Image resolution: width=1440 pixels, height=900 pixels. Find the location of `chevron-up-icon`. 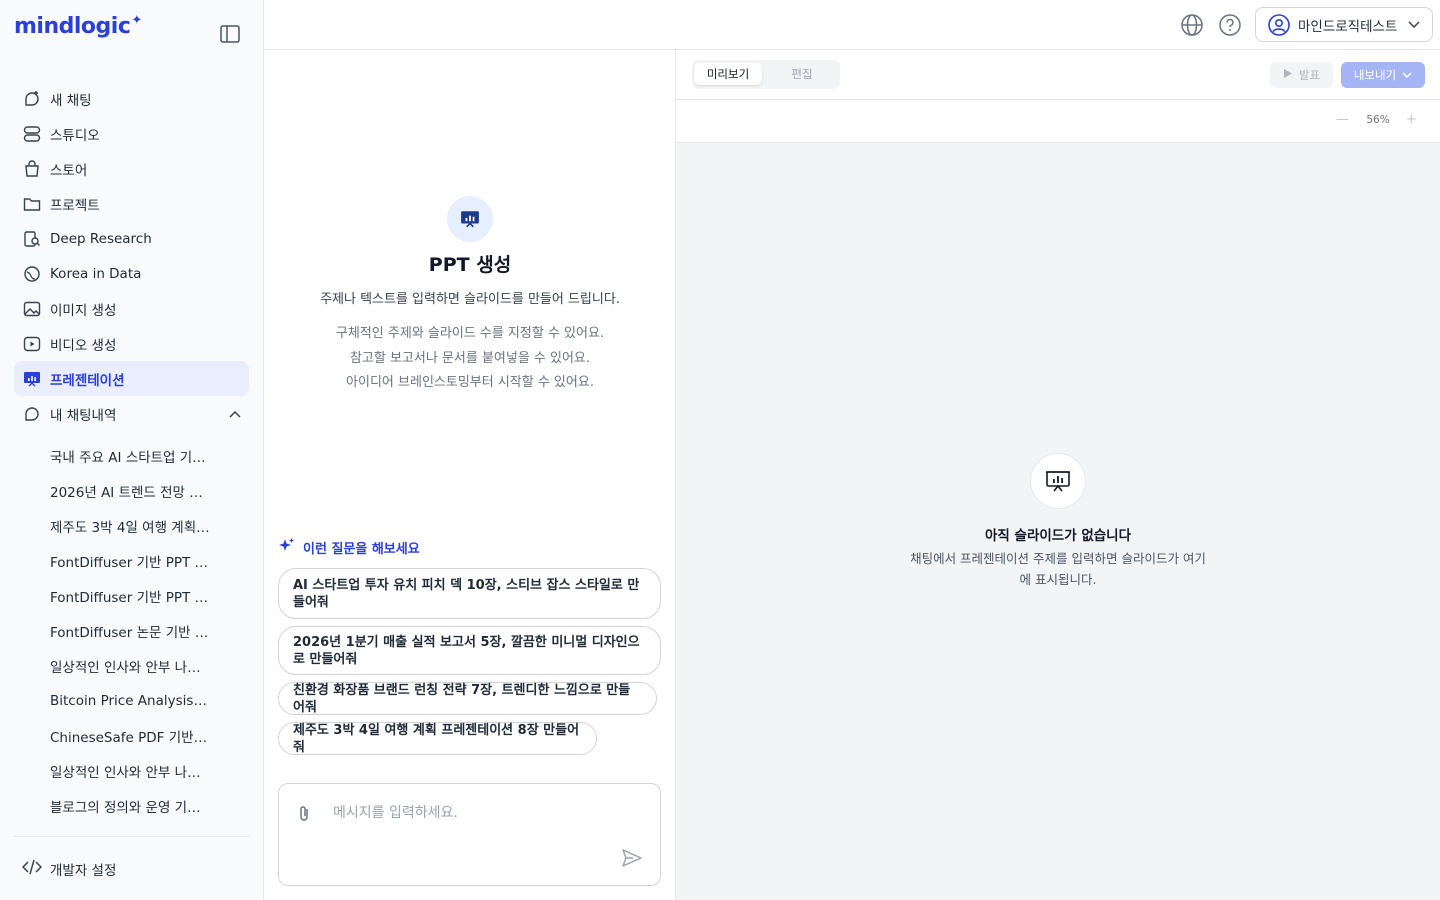

chevron-up-icon is located at coordinates (235, 414).